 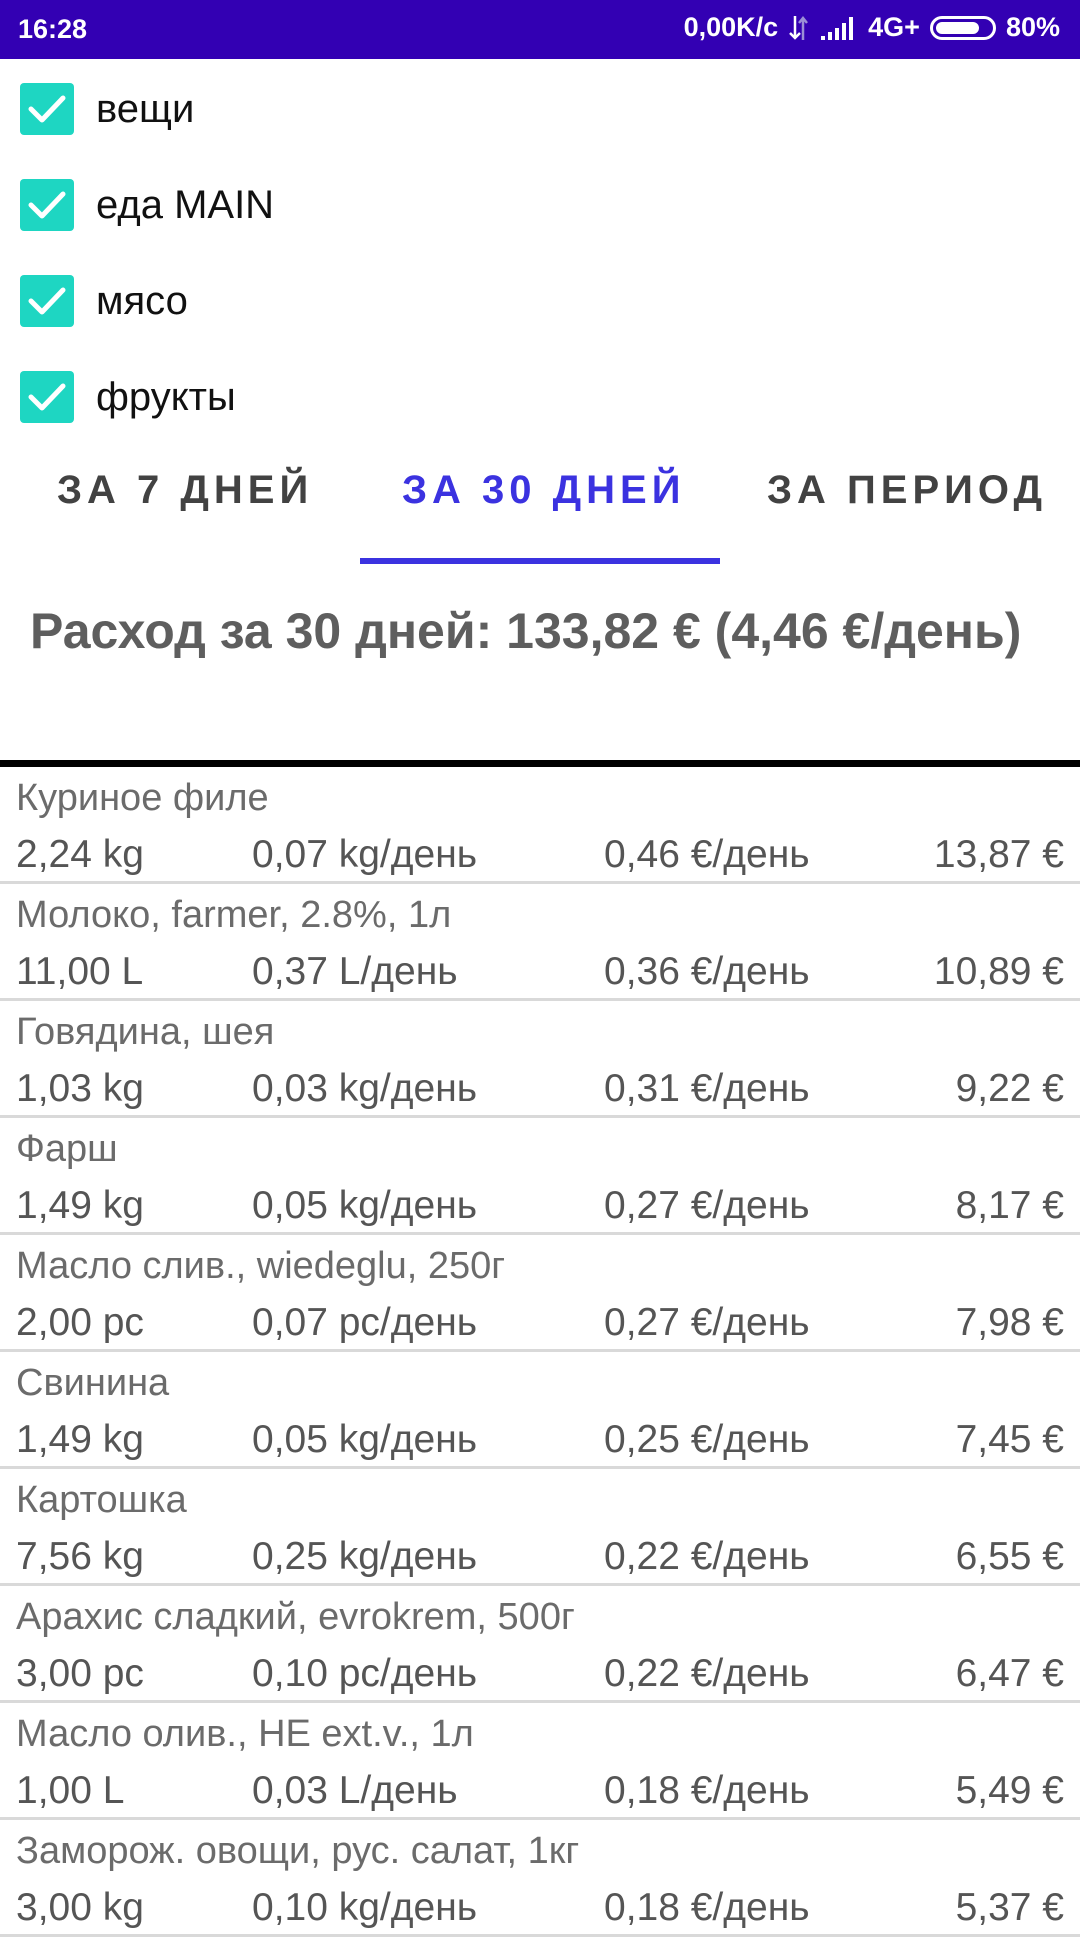 What do you see at coordinates (298, 1851) in the screenshot?
I see `item-name: Заморож. овощи, рус. салат, 1кг` at bounding box center [298, 1851].